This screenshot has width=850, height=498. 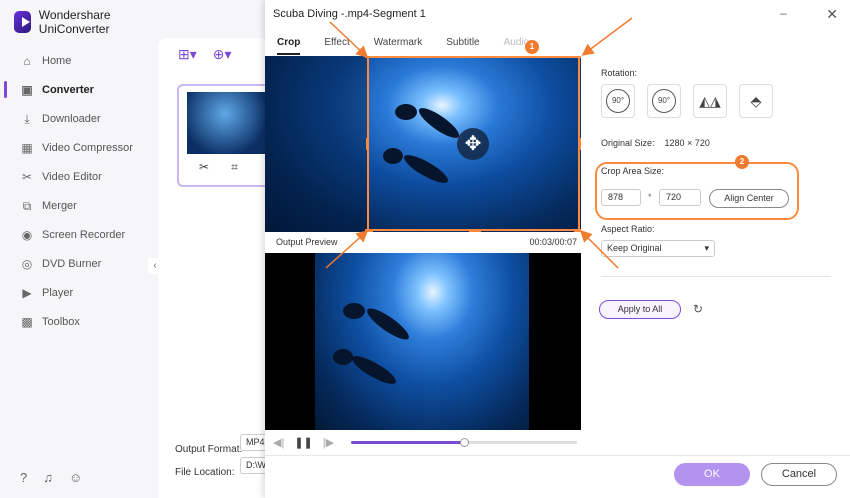 What do you see at coordinates (75, 205) in the screenshot?
I see `sidebar-item-merger: ⧉ Merger` at bounding box center [75, 205].